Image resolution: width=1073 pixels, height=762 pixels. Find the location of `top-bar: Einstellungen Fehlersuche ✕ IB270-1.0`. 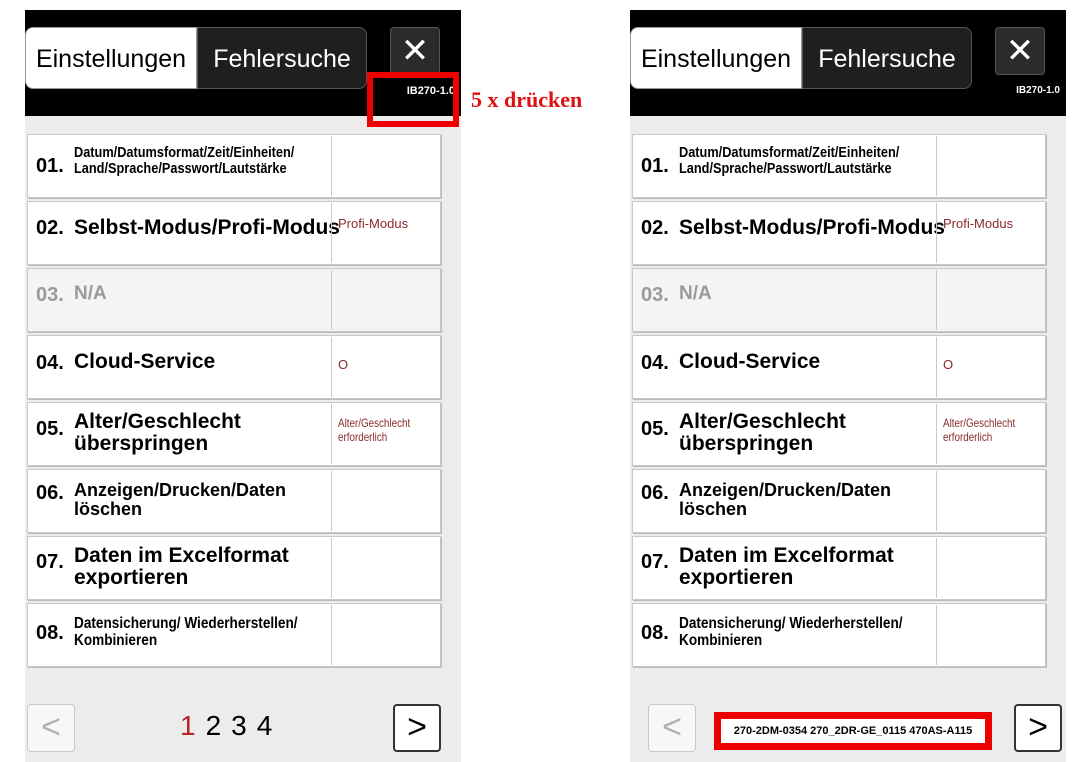

top-bar: Einstellungen Fehlersuche ✕ IB270-1.0 is located at coordinates (848, 63).